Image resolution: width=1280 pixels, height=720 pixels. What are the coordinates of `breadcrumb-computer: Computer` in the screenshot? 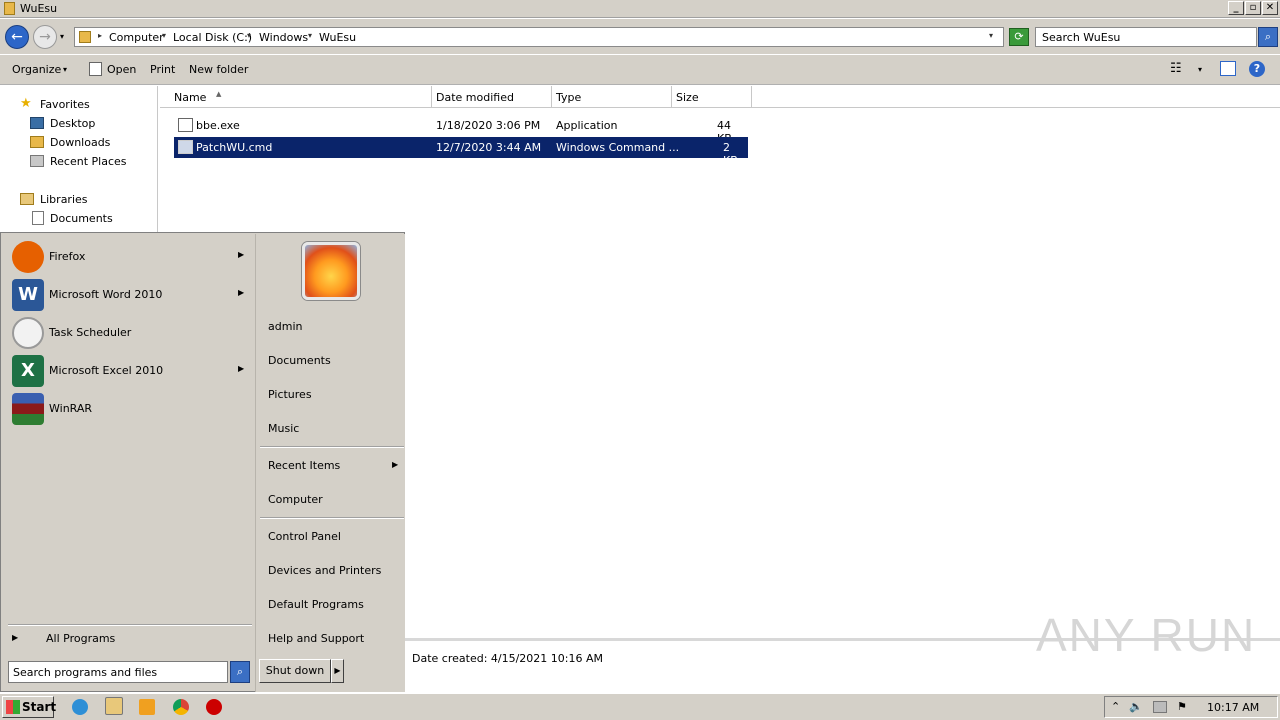 It's located at (136, 37).